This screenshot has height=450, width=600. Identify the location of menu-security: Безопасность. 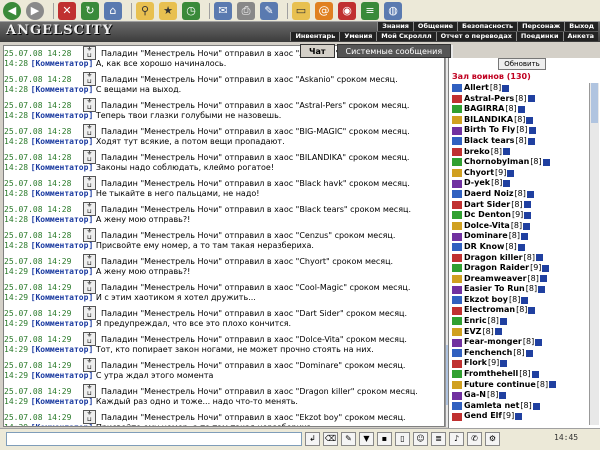
(487, 26).